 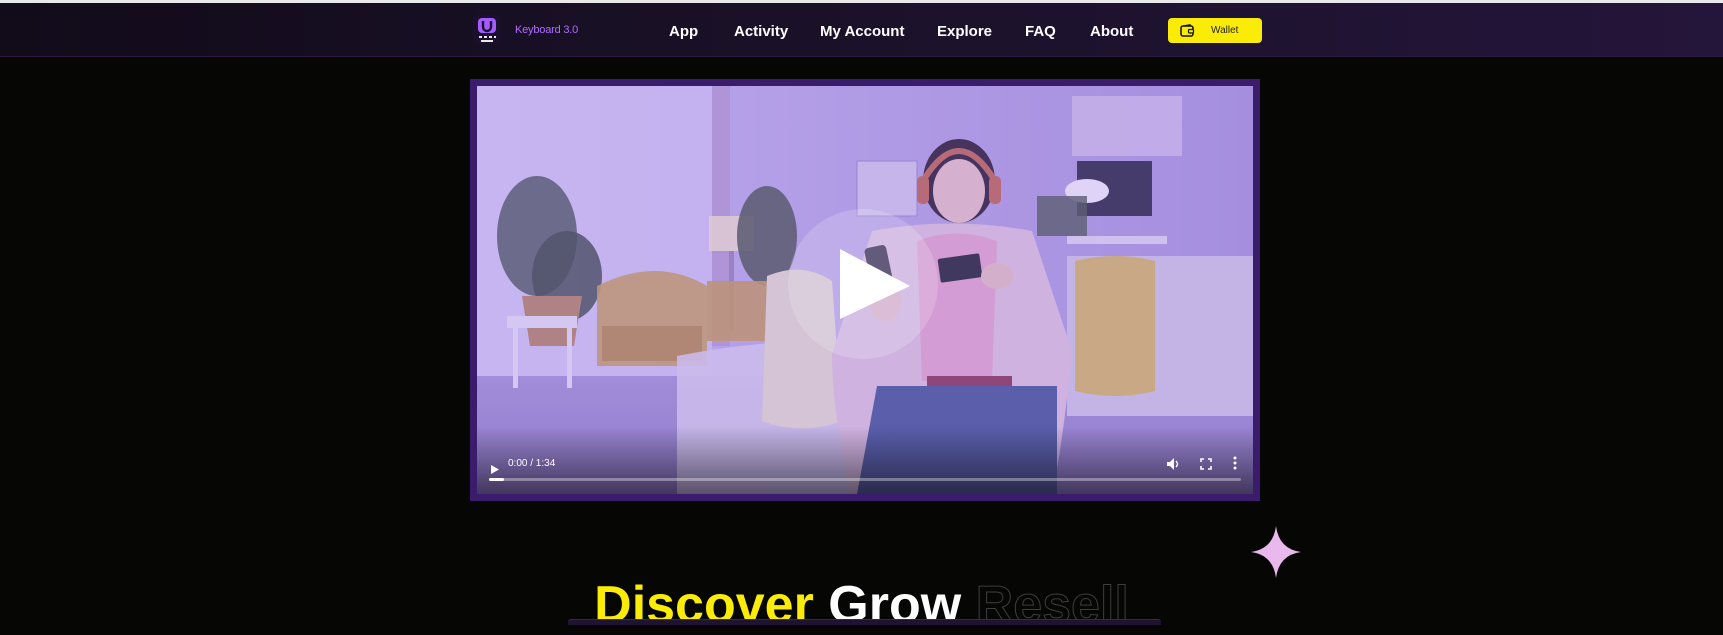 I want to click on nav-app: App, so click(x=683, y=31).